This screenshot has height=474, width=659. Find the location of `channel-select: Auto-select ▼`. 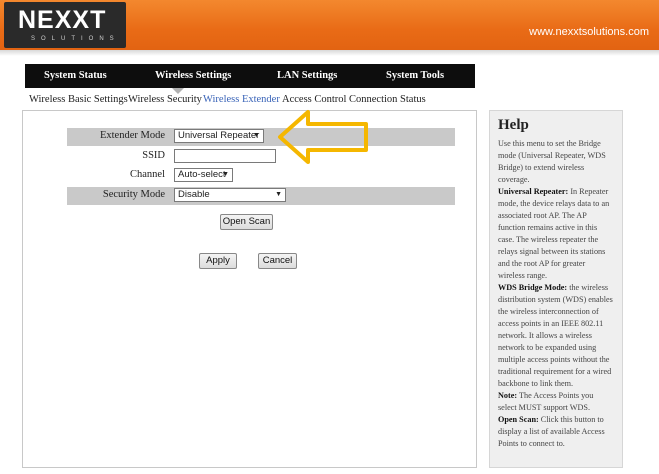

channel-select: Auto-select ▼ is located at coordinates (203, 175).